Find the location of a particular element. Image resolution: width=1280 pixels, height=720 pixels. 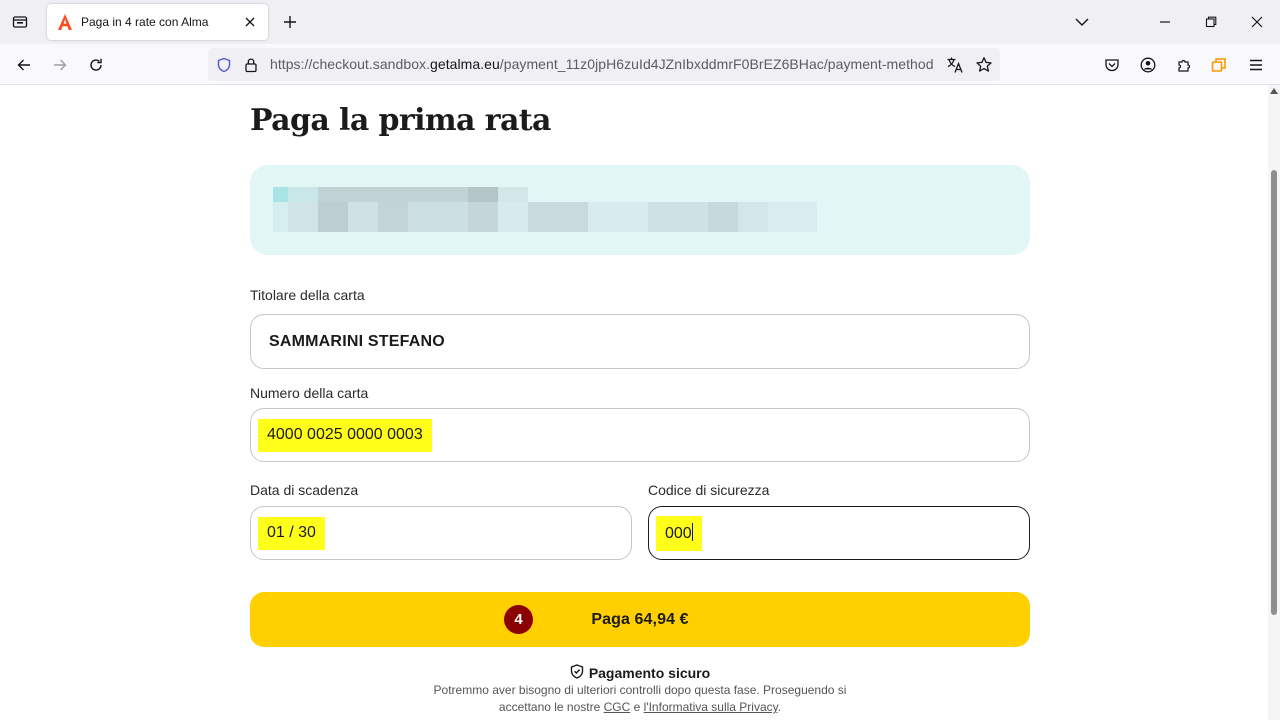

card-holder-label: Titolare della carta is located at coordinates (307, 295).